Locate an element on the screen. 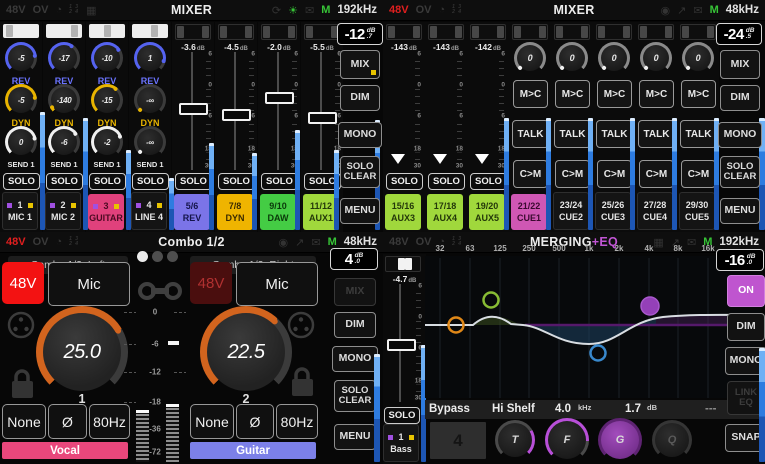 This screenshot has height=464, width=765. bus-label: 21/22 CUE1 is located at coordinates (529, 212).